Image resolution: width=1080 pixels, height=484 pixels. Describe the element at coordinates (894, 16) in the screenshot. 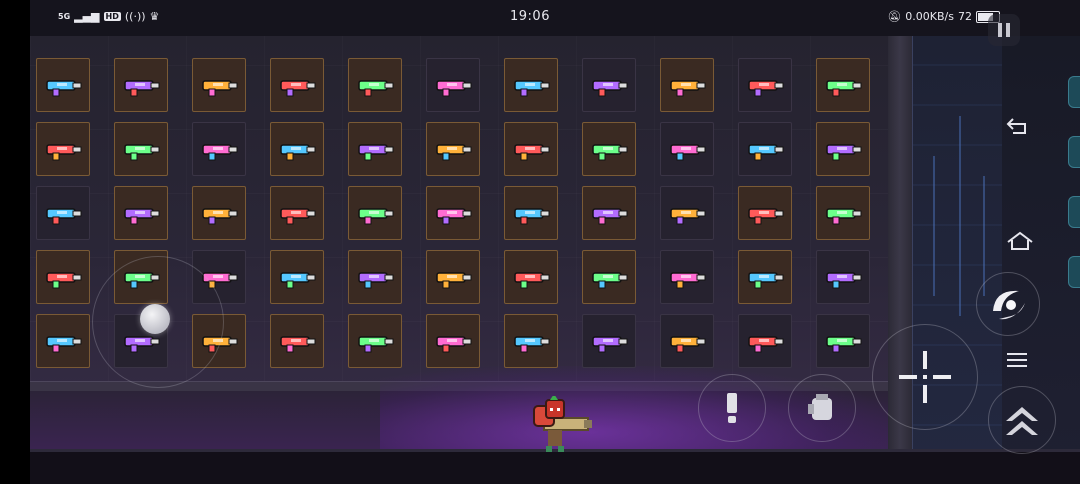

I see `mute-icon: 🔕︎` at that location.